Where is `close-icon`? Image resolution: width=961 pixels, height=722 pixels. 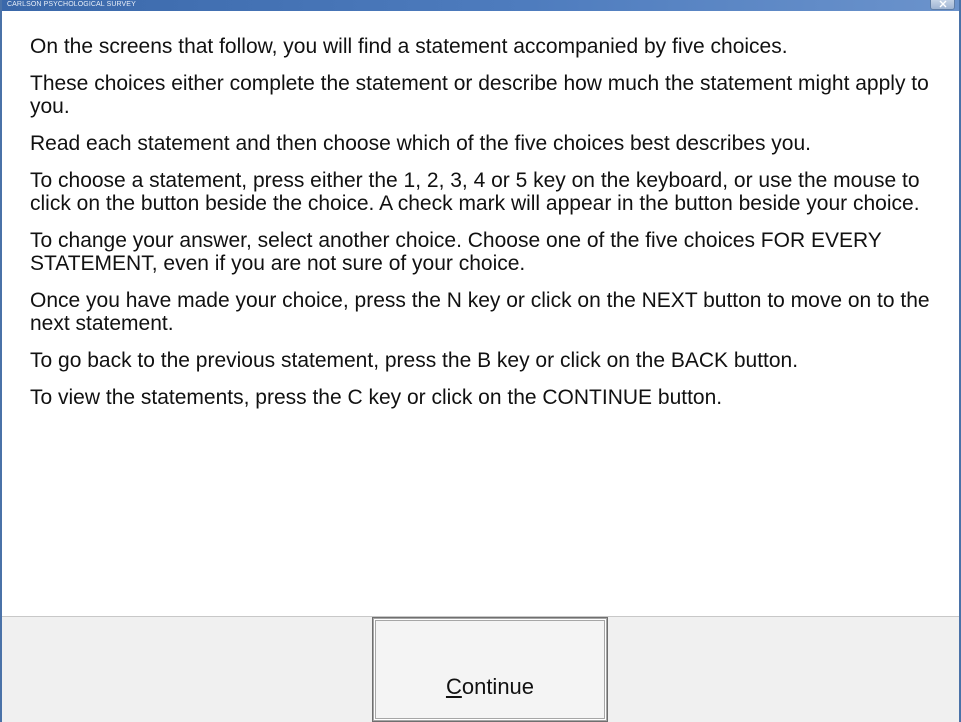
close-icon is located at coordinates (943, 4).